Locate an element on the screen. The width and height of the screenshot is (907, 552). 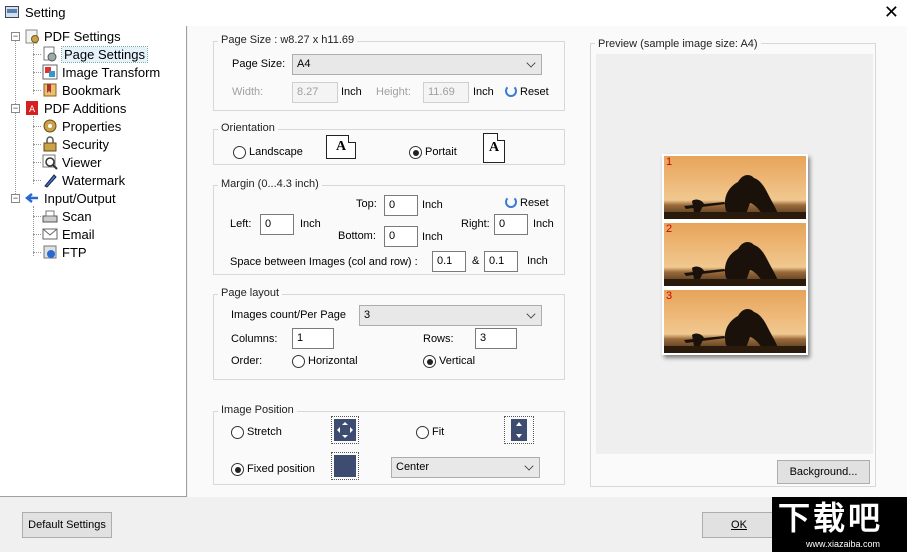
fixed-position-icon is located at coordinates (345, 466).